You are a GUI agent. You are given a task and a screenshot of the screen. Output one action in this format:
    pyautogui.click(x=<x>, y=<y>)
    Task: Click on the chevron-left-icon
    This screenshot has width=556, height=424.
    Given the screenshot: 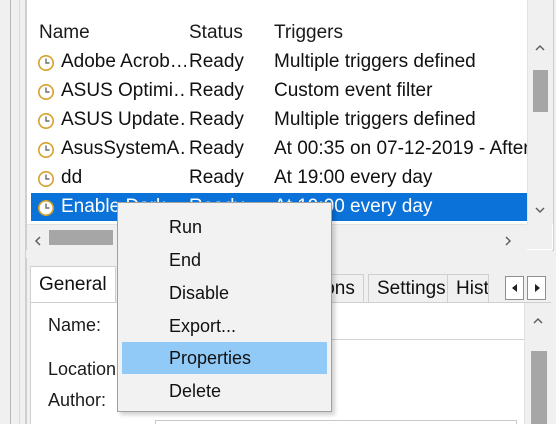 What is the action you would take?
    pyautogui.click(x=38, y=239)
    